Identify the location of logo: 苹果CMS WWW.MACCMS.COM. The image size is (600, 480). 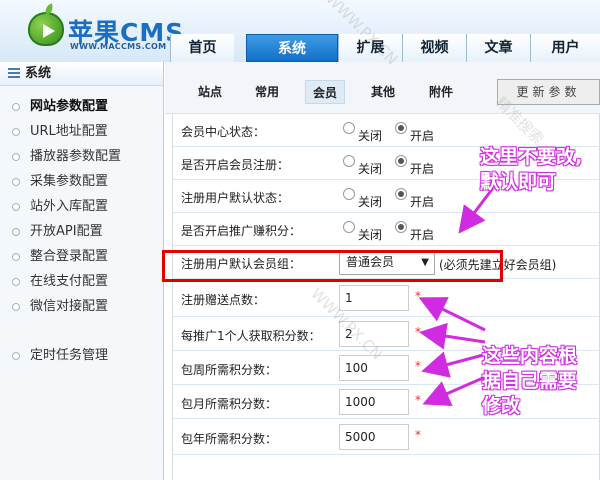
(105, 33).